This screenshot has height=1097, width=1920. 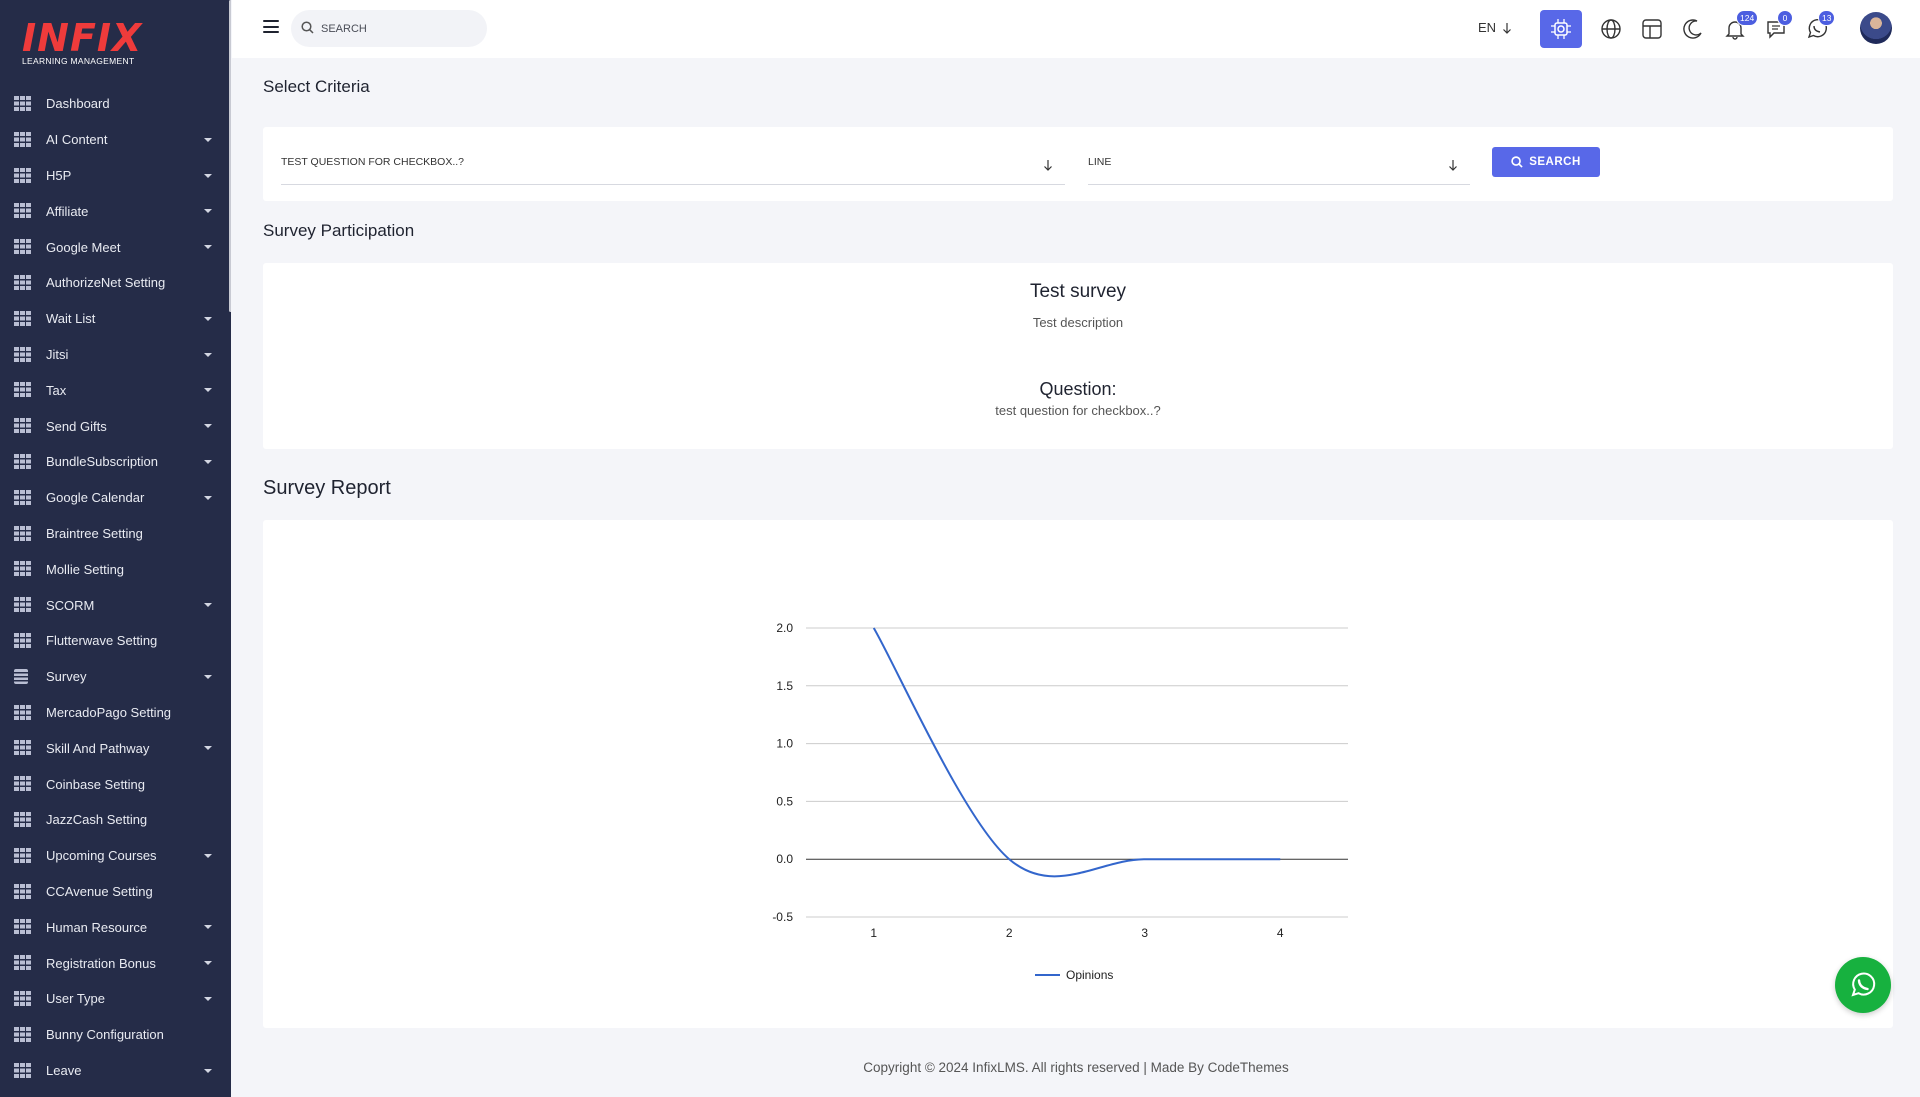 I want to click on sidebar-item-affiliate: Affiliate, so click(x=115, y=211).